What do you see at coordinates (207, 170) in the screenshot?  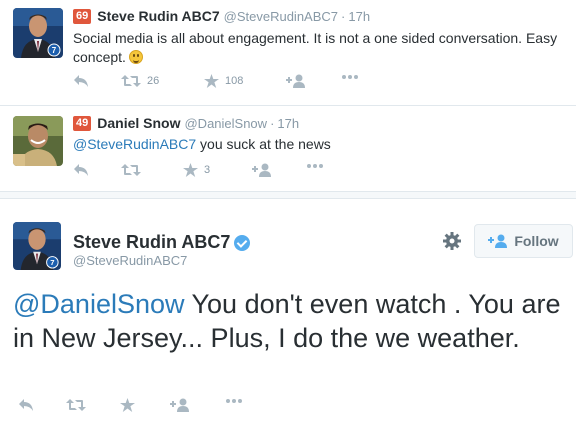 I see `favorite-count: 3` at bounding box center [207, 170].